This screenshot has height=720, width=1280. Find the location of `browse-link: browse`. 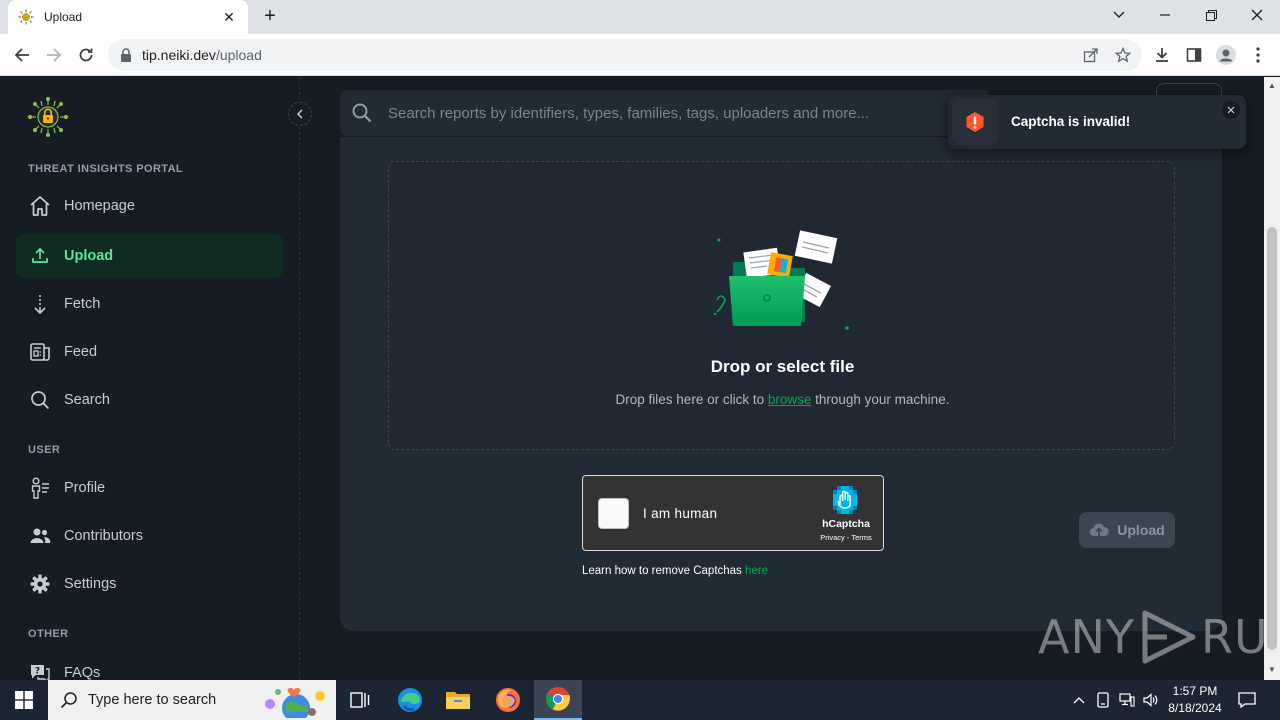

browse-link: browse is located at coordinates (790, 399).